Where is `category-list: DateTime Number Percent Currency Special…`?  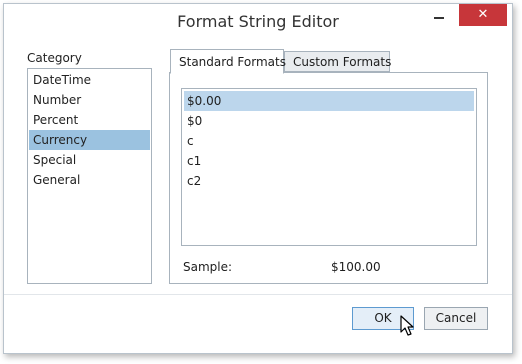 category-list: DateTime Number Percent Currency Special… is located at coordinates (89, 176).